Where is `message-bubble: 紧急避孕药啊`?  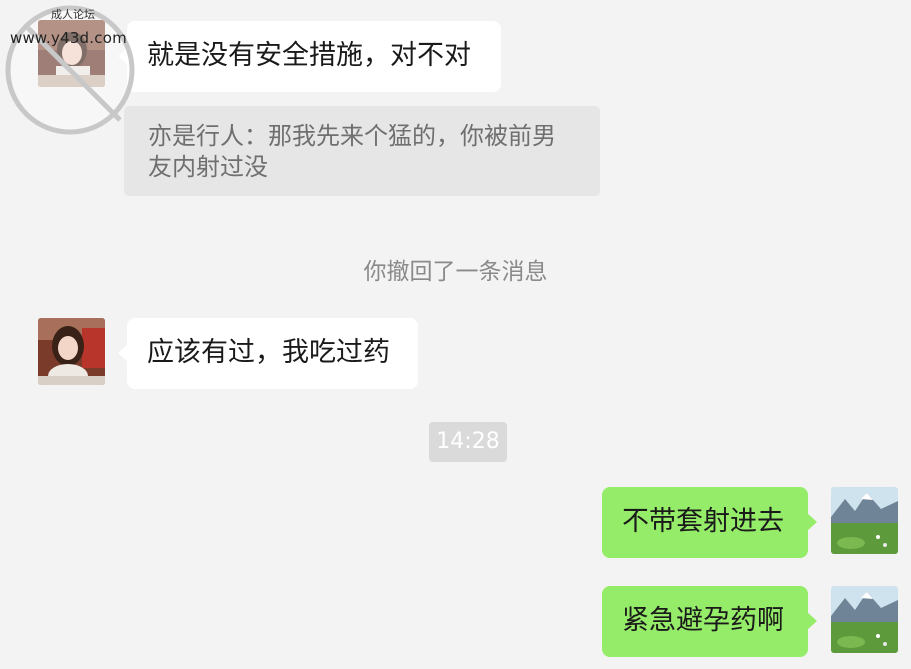 message-bubble: 紧急避孕药啊 is located at coordinates (709, 621).